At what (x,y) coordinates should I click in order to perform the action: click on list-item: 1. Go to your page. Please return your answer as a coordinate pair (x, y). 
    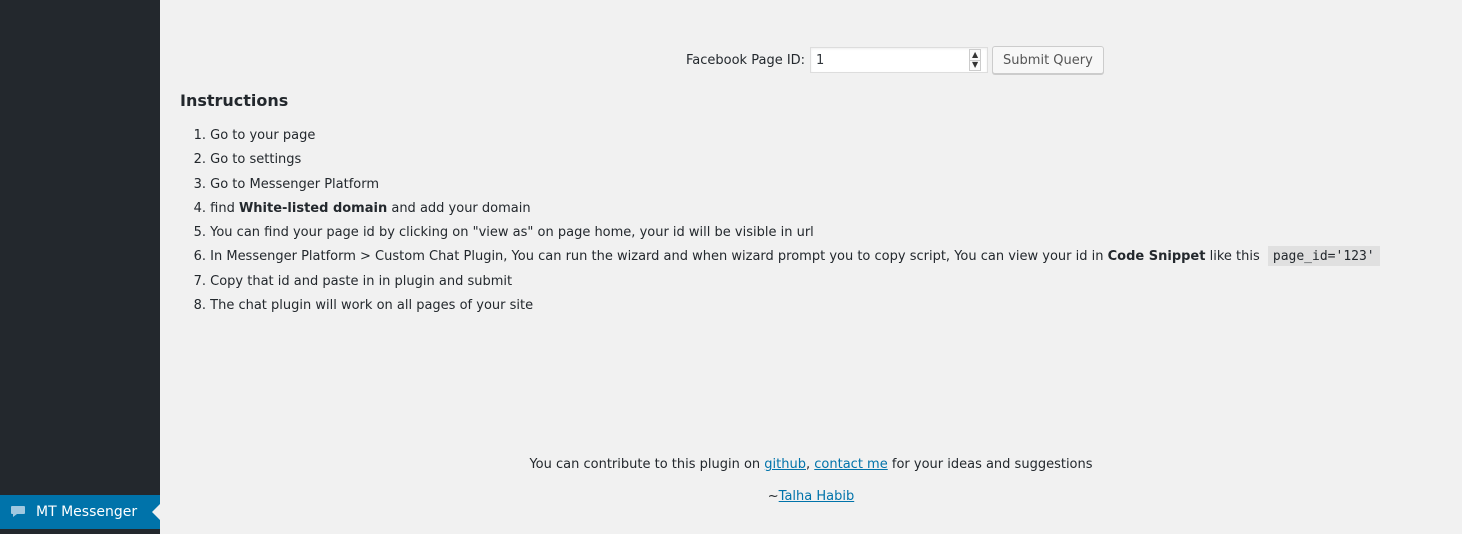
    Looking at the image, I should click on (254, 135).